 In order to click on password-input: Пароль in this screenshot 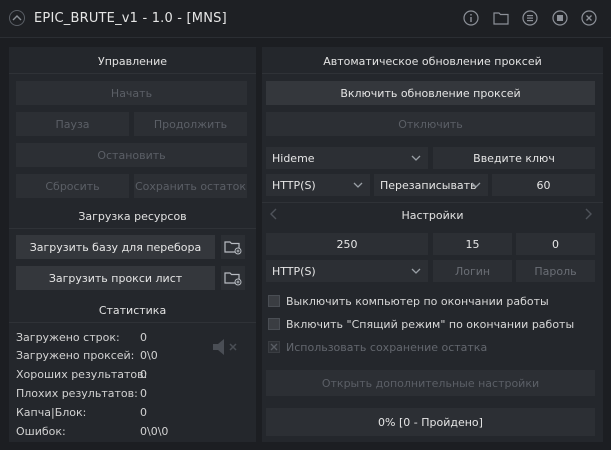, I will do `click(555, 271)`.